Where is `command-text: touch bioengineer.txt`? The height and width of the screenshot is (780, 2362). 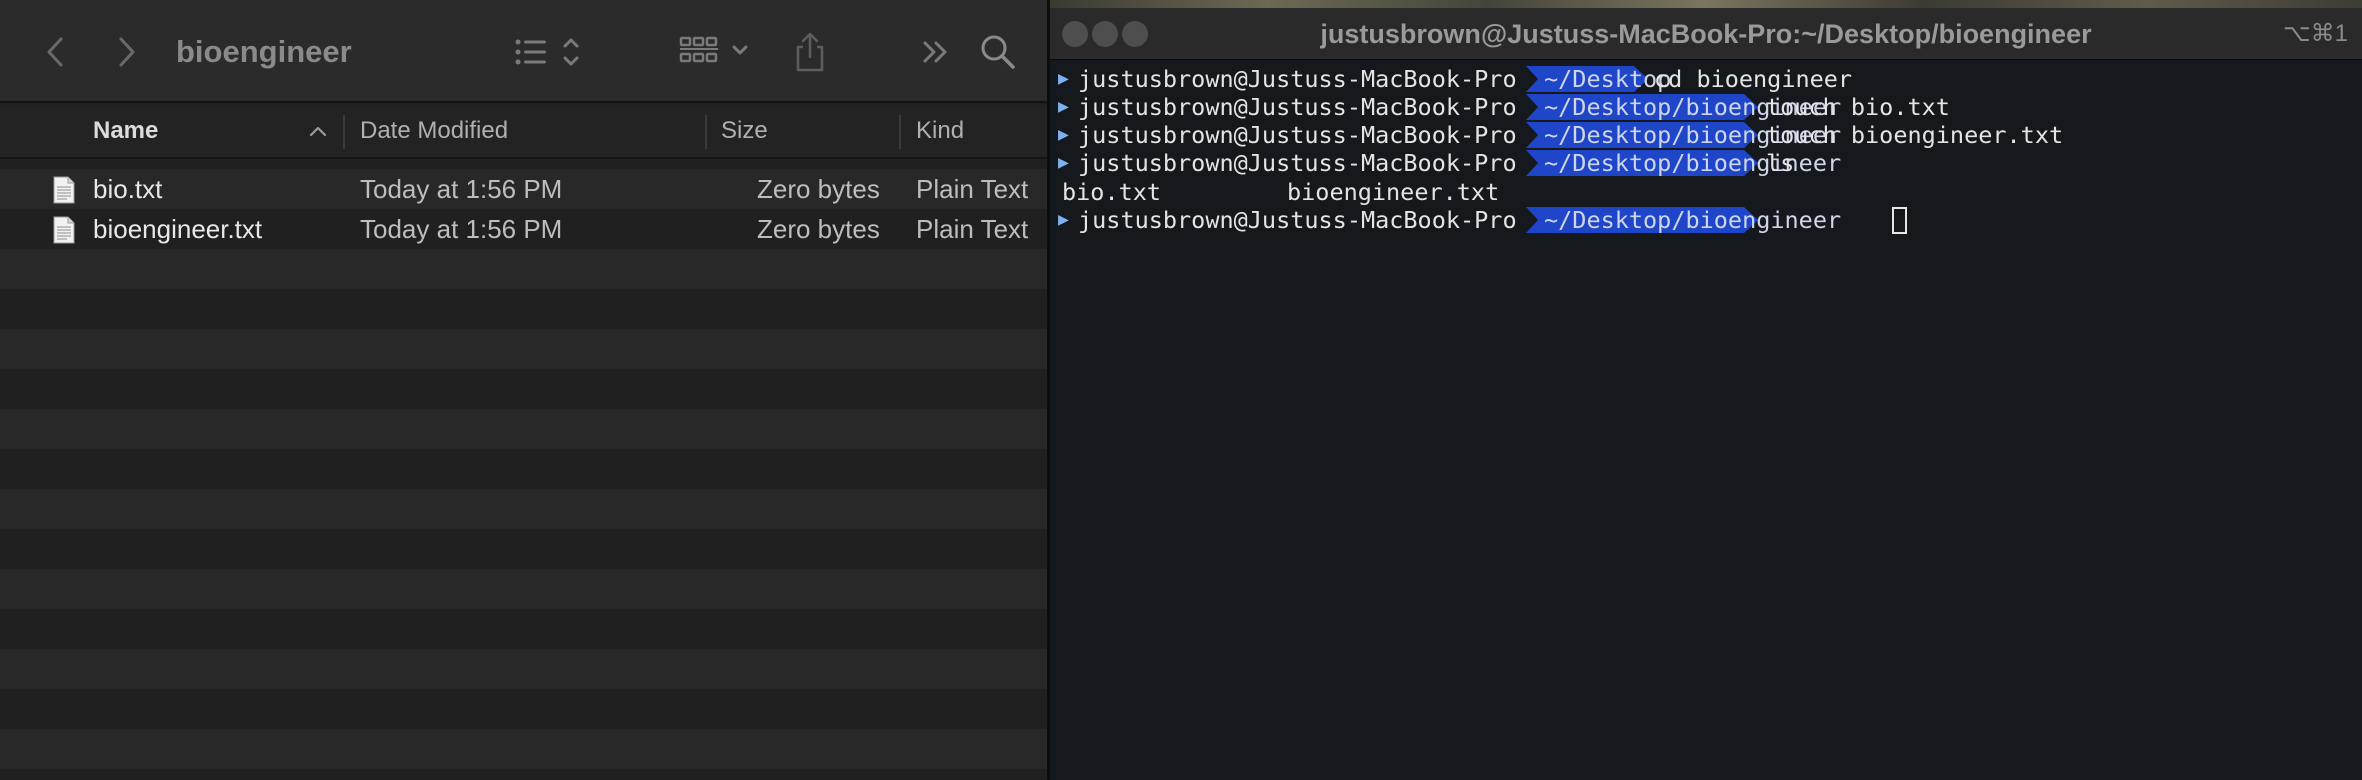 command-text: touch bioengineer.txt is located at coordinates (1915, 135).